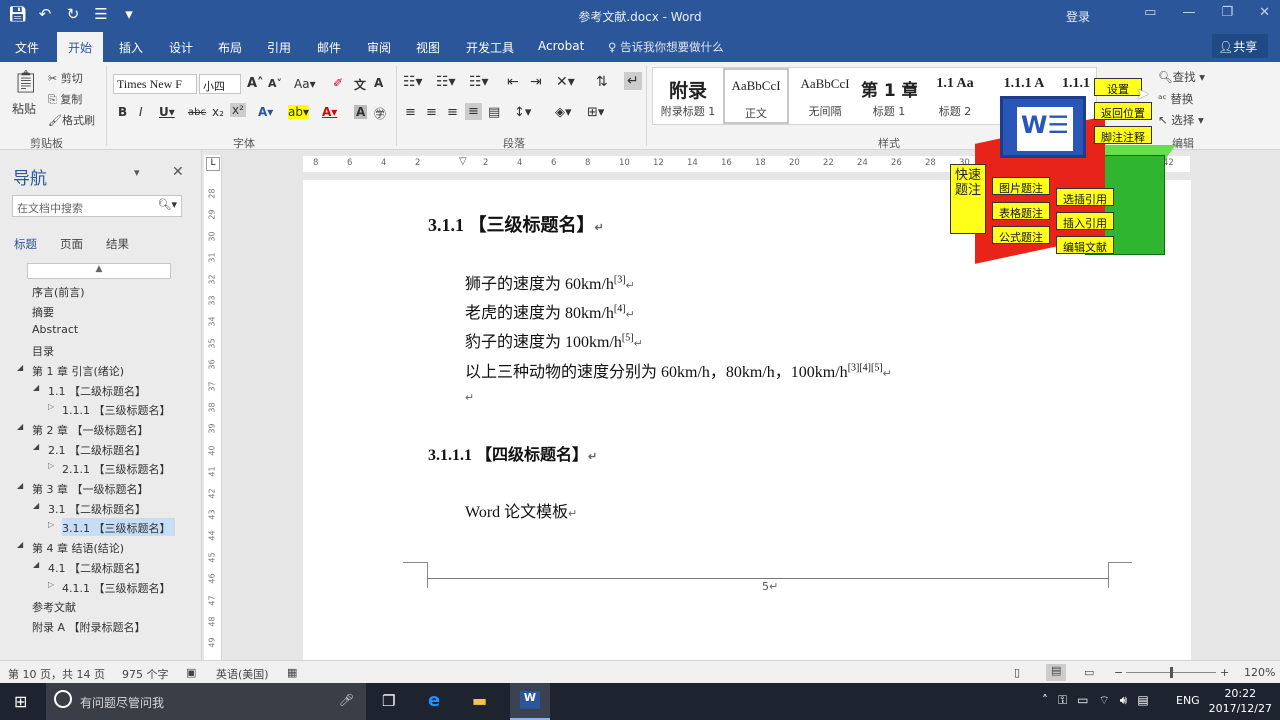 The height and width of the screenshot is (720, 1280). What do you see at coordinates (1123, 111) in the screenshot?
I see `return-position-label: 返回位置` at bounding box center [1123, 111].